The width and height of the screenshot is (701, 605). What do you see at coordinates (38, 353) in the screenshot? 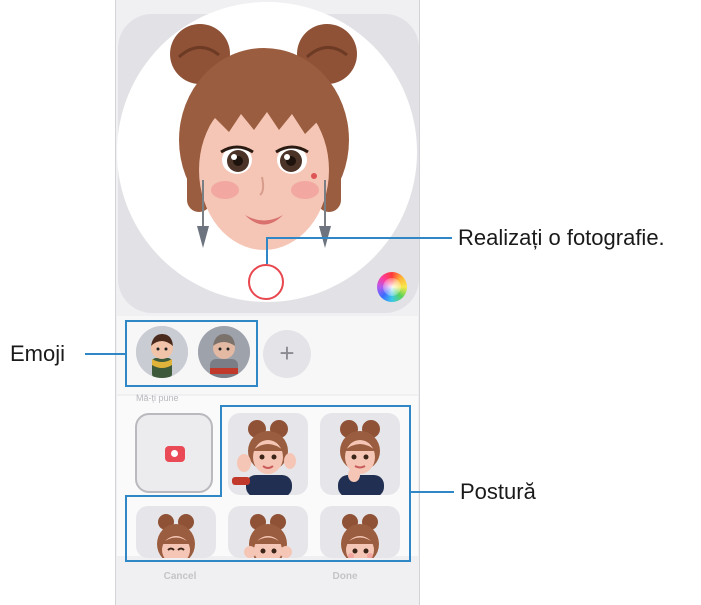
I see `emoji-callout-label: Emoji` at bounding box center [38, 353].